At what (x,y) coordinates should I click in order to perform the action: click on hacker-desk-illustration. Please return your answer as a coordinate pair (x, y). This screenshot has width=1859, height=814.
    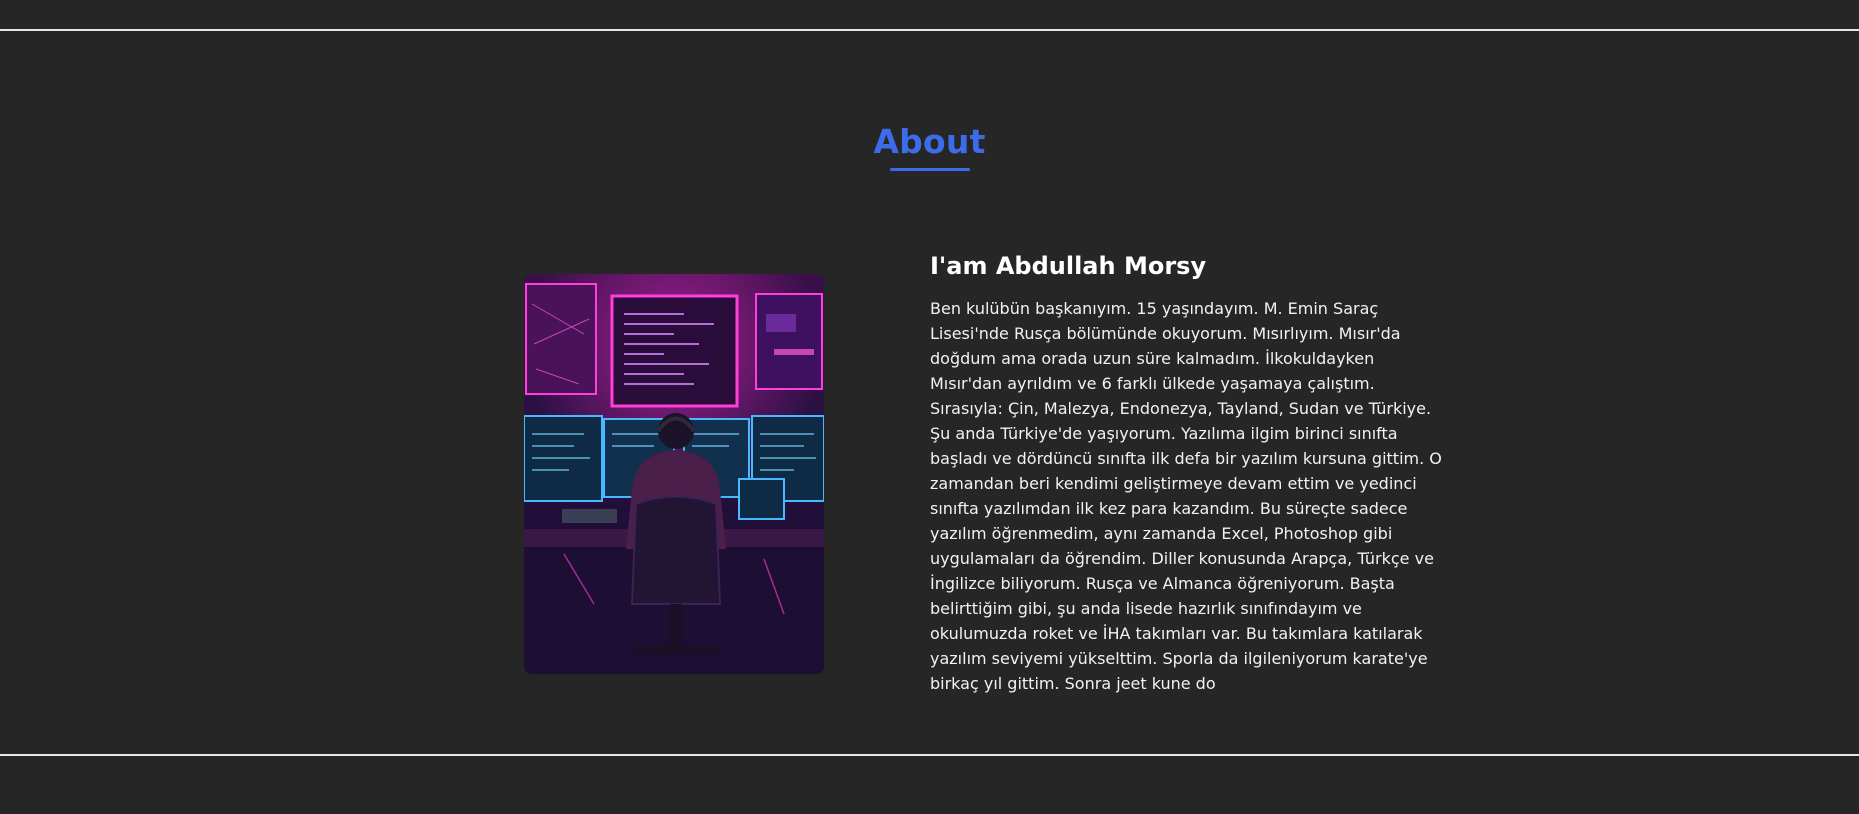
    Looking at the image, I should click on (674, 474).